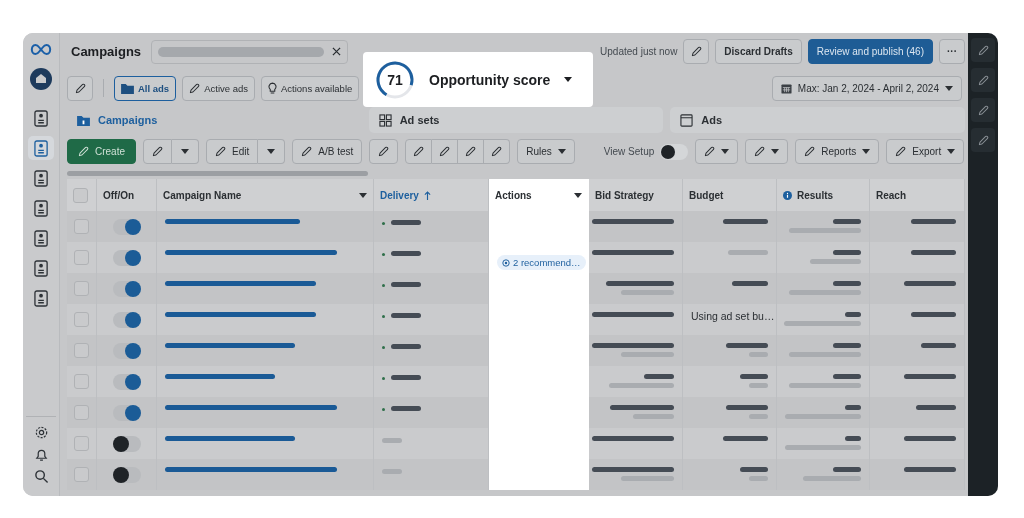 This screenshot has width=1024, height=518. I want to click on filter-button: Actions available, so click(310, 88).